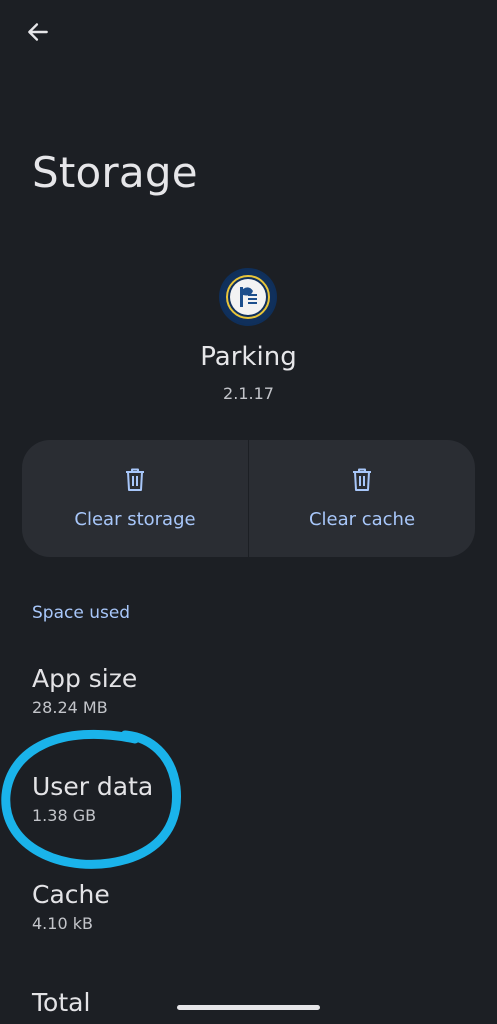 The image size is (497, 1024). I want to click on app-logo-icon, so click(248, 297).